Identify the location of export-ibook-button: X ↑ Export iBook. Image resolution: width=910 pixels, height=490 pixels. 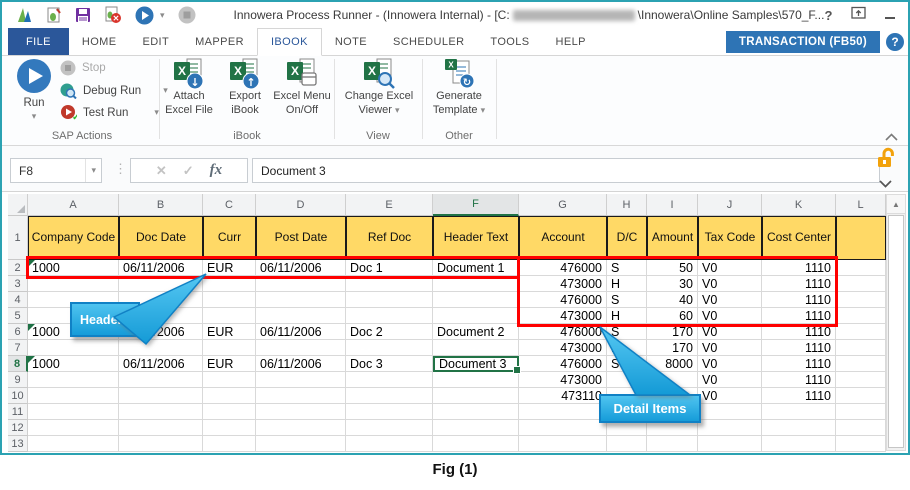
(245, 88).